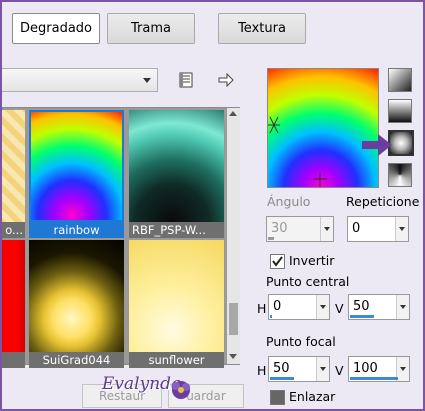 This screenshot has width=425, height=411. Describe the element at coordinates (362, 316) in the screenshot. I see `center-v-slider-bar` at that location.